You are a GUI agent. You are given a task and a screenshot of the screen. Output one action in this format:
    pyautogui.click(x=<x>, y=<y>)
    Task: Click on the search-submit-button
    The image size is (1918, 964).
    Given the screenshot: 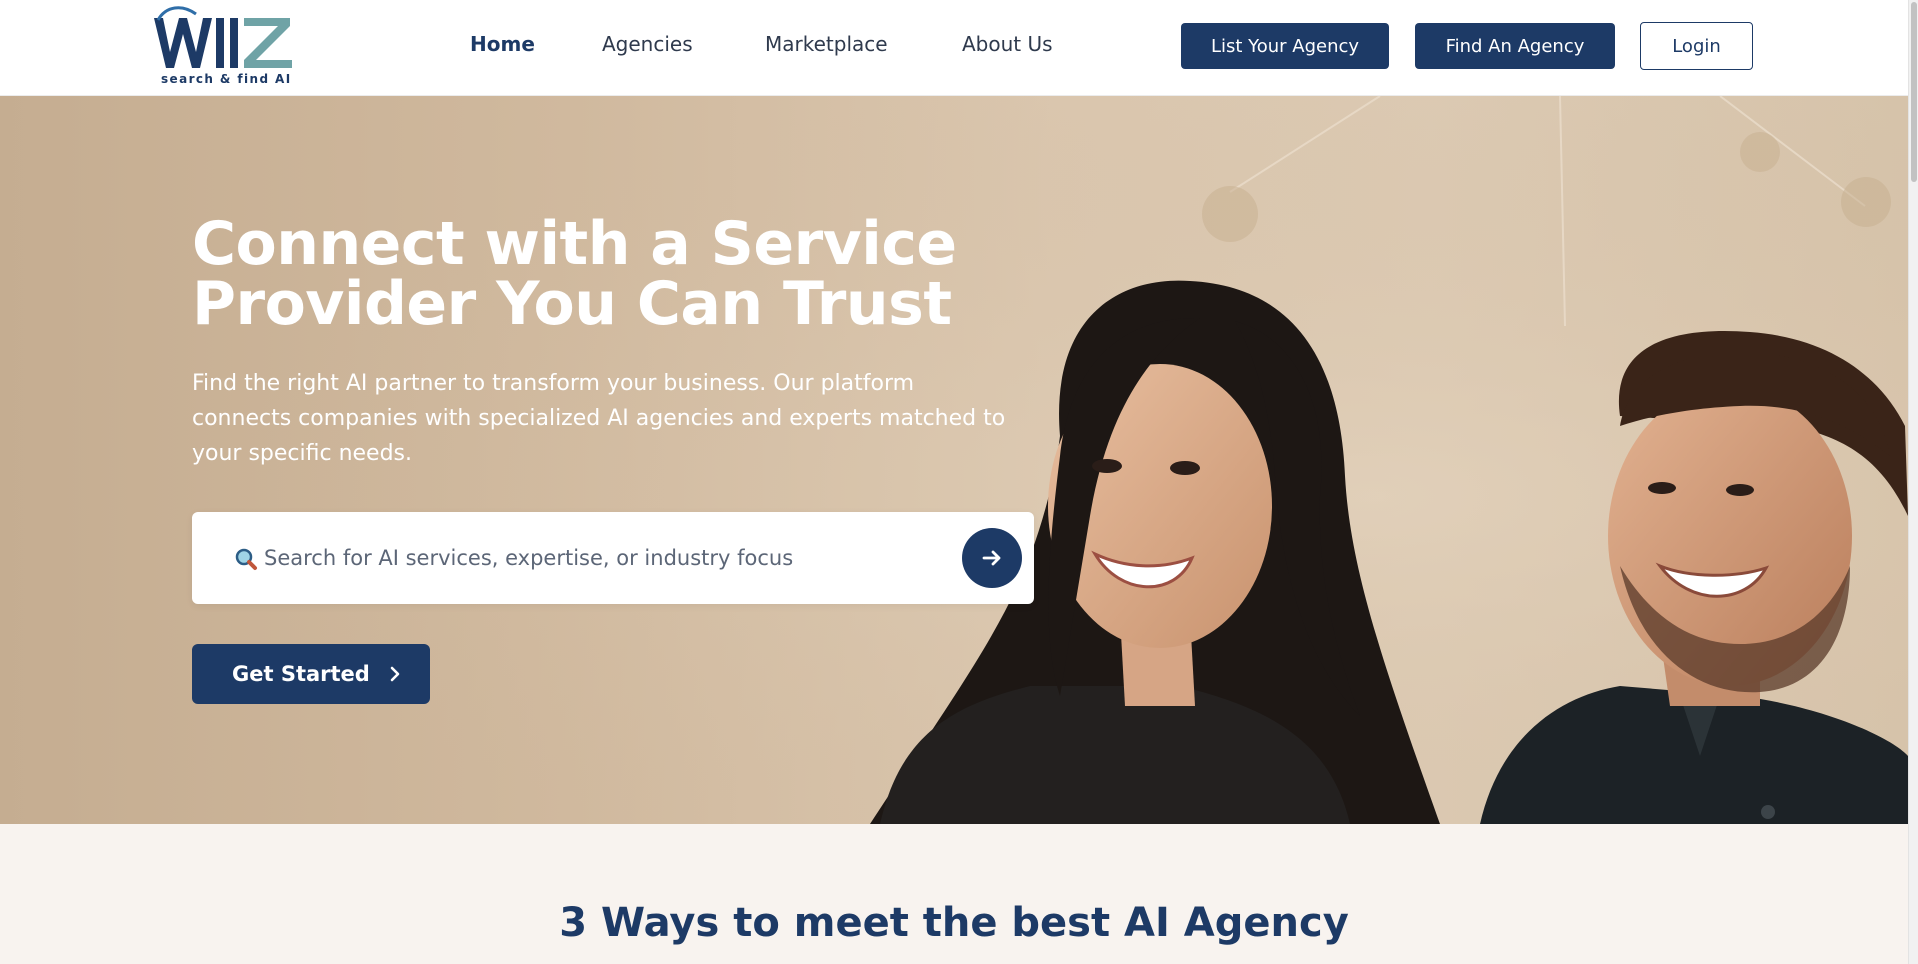 What is the action you would take?
    pyautogui.click(x=992, y=558)
    